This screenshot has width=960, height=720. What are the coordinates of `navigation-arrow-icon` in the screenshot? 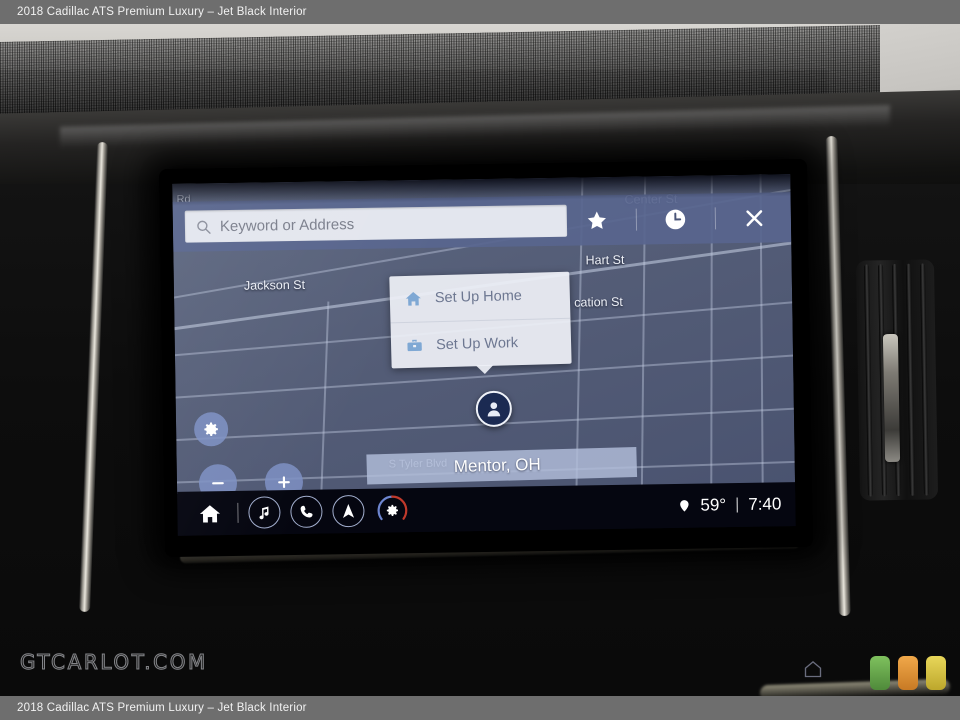 It's located at (348, 510).